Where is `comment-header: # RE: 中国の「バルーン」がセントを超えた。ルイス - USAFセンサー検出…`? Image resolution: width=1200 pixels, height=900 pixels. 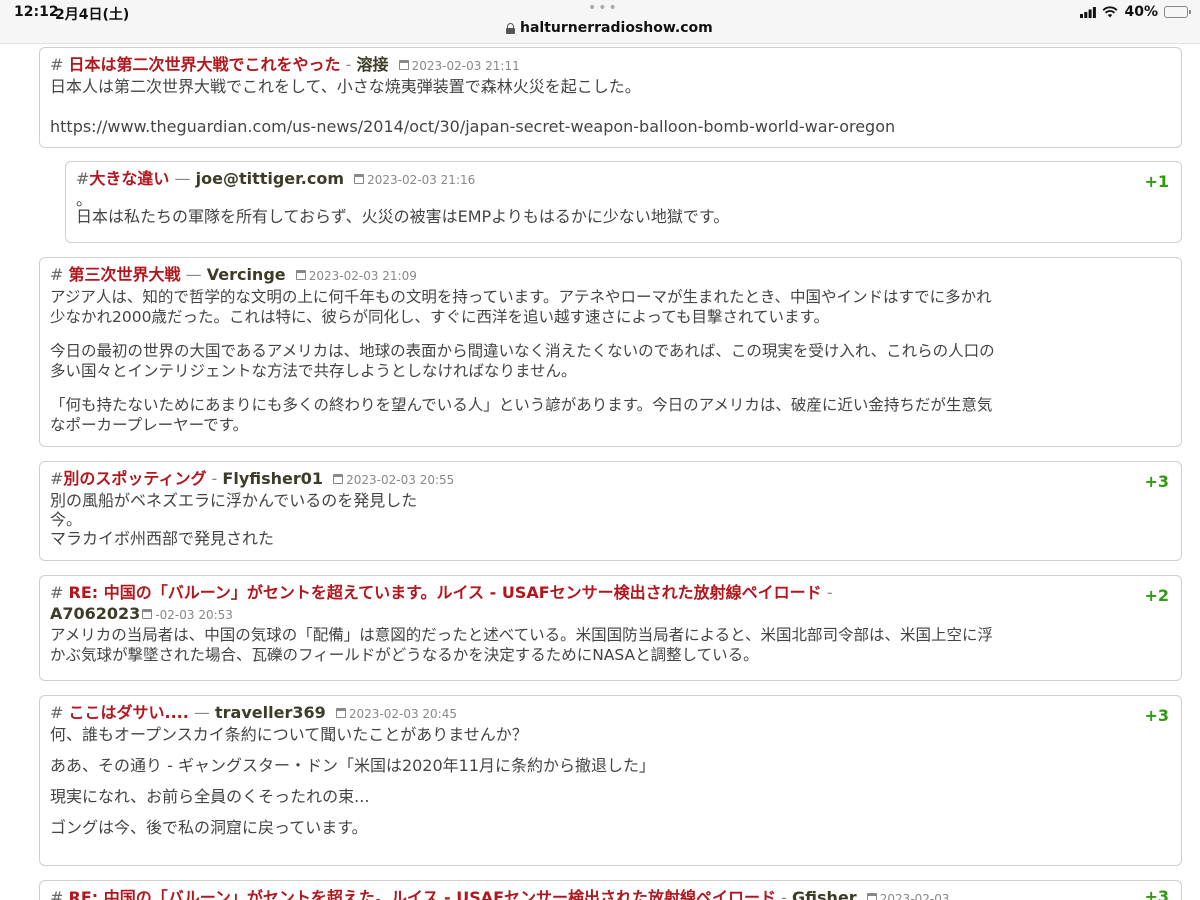
comment-header: # RE: 中国の「バルーン」がセントを超えた。ルイス - USAFセンサー検出… is located at coordinates (610, 893).